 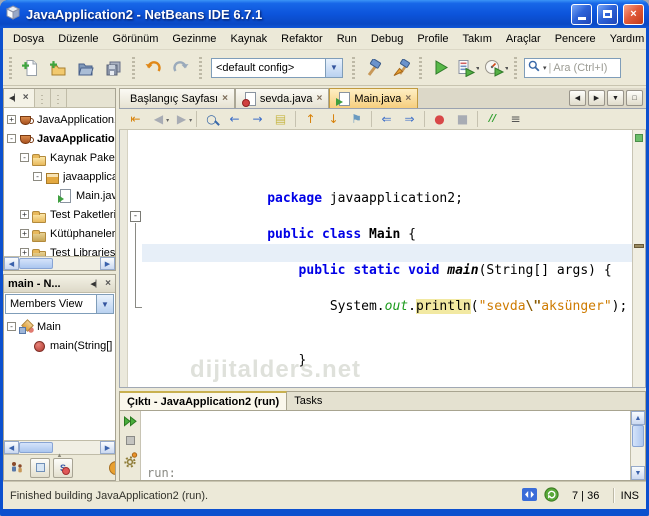 What do you see at coordinates (59, 326) in the screenshot?
I see `tree-row: - Main` at bounding box center [59, 326].